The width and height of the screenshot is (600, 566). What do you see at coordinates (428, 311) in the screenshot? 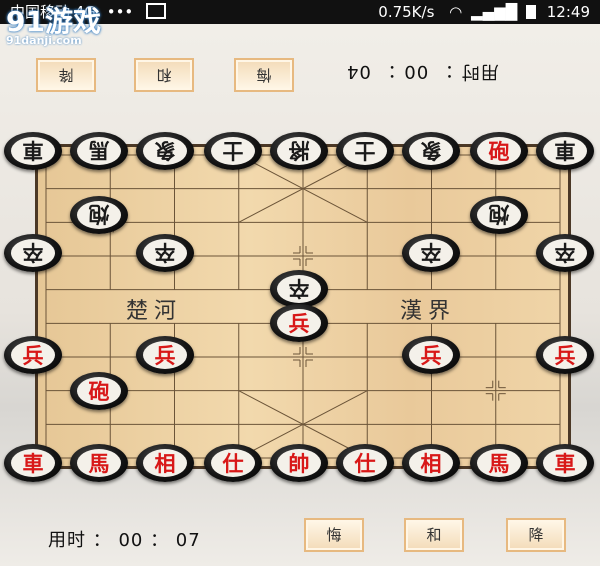
I see `river-right-label: 漢界` at bounding box center [428, 311].